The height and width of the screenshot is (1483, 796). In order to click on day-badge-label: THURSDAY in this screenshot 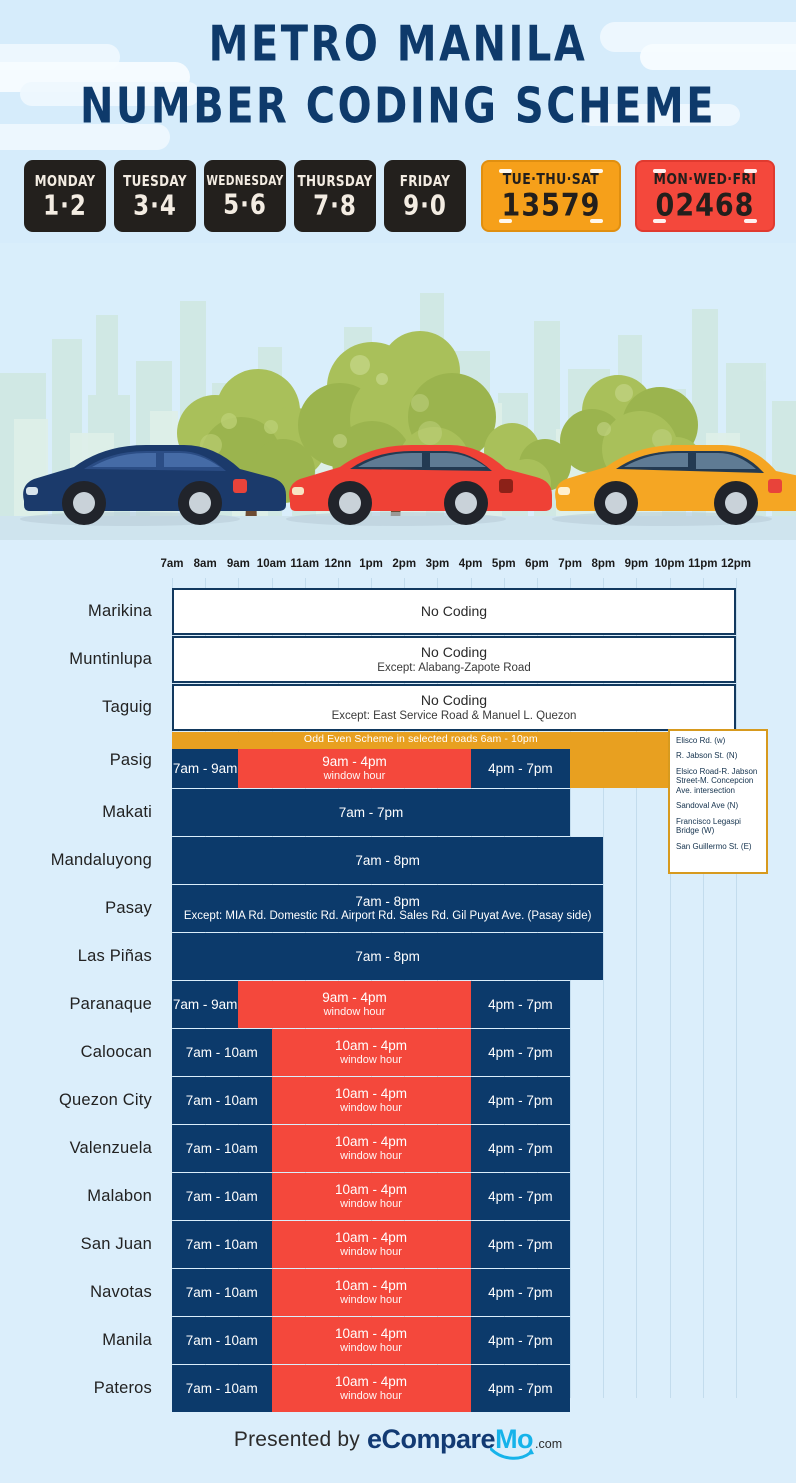, I will do `click(335, 180)`.